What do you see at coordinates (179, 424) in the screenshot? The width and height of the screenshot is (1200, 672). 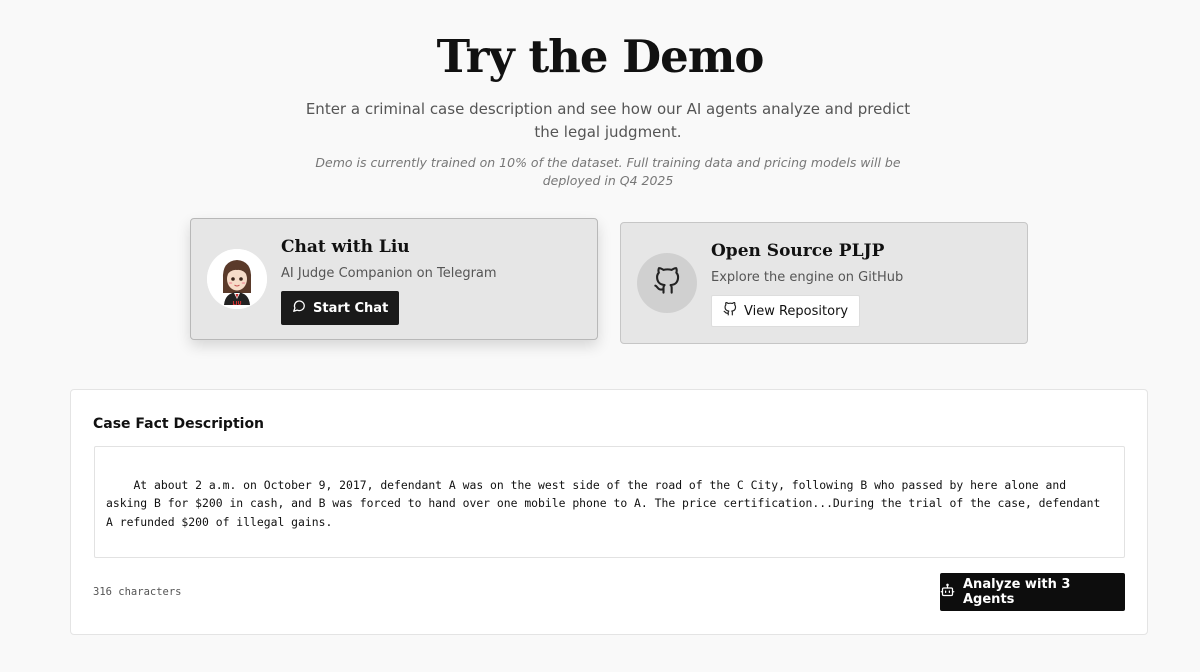 I see `case-fact-label: Case Fact Description` at bounding box center [179, 424].